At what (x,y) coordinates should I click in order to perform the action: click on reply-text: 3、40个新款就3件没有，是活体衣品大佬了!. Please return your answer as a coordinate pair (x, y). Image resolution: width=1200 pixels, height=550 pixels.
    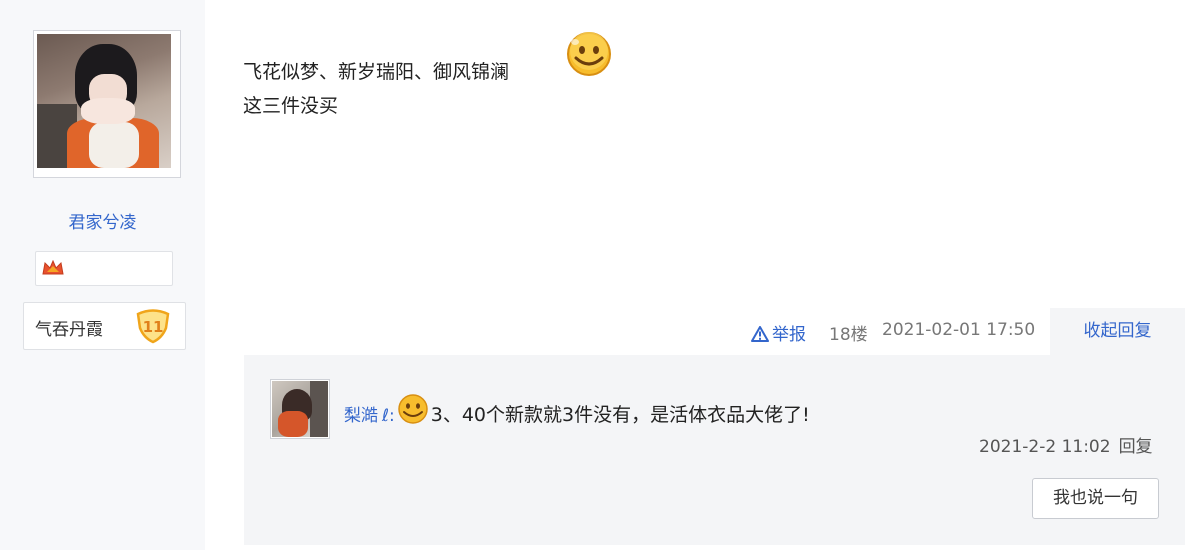
    Looking at the image, I should click on (620, 415).